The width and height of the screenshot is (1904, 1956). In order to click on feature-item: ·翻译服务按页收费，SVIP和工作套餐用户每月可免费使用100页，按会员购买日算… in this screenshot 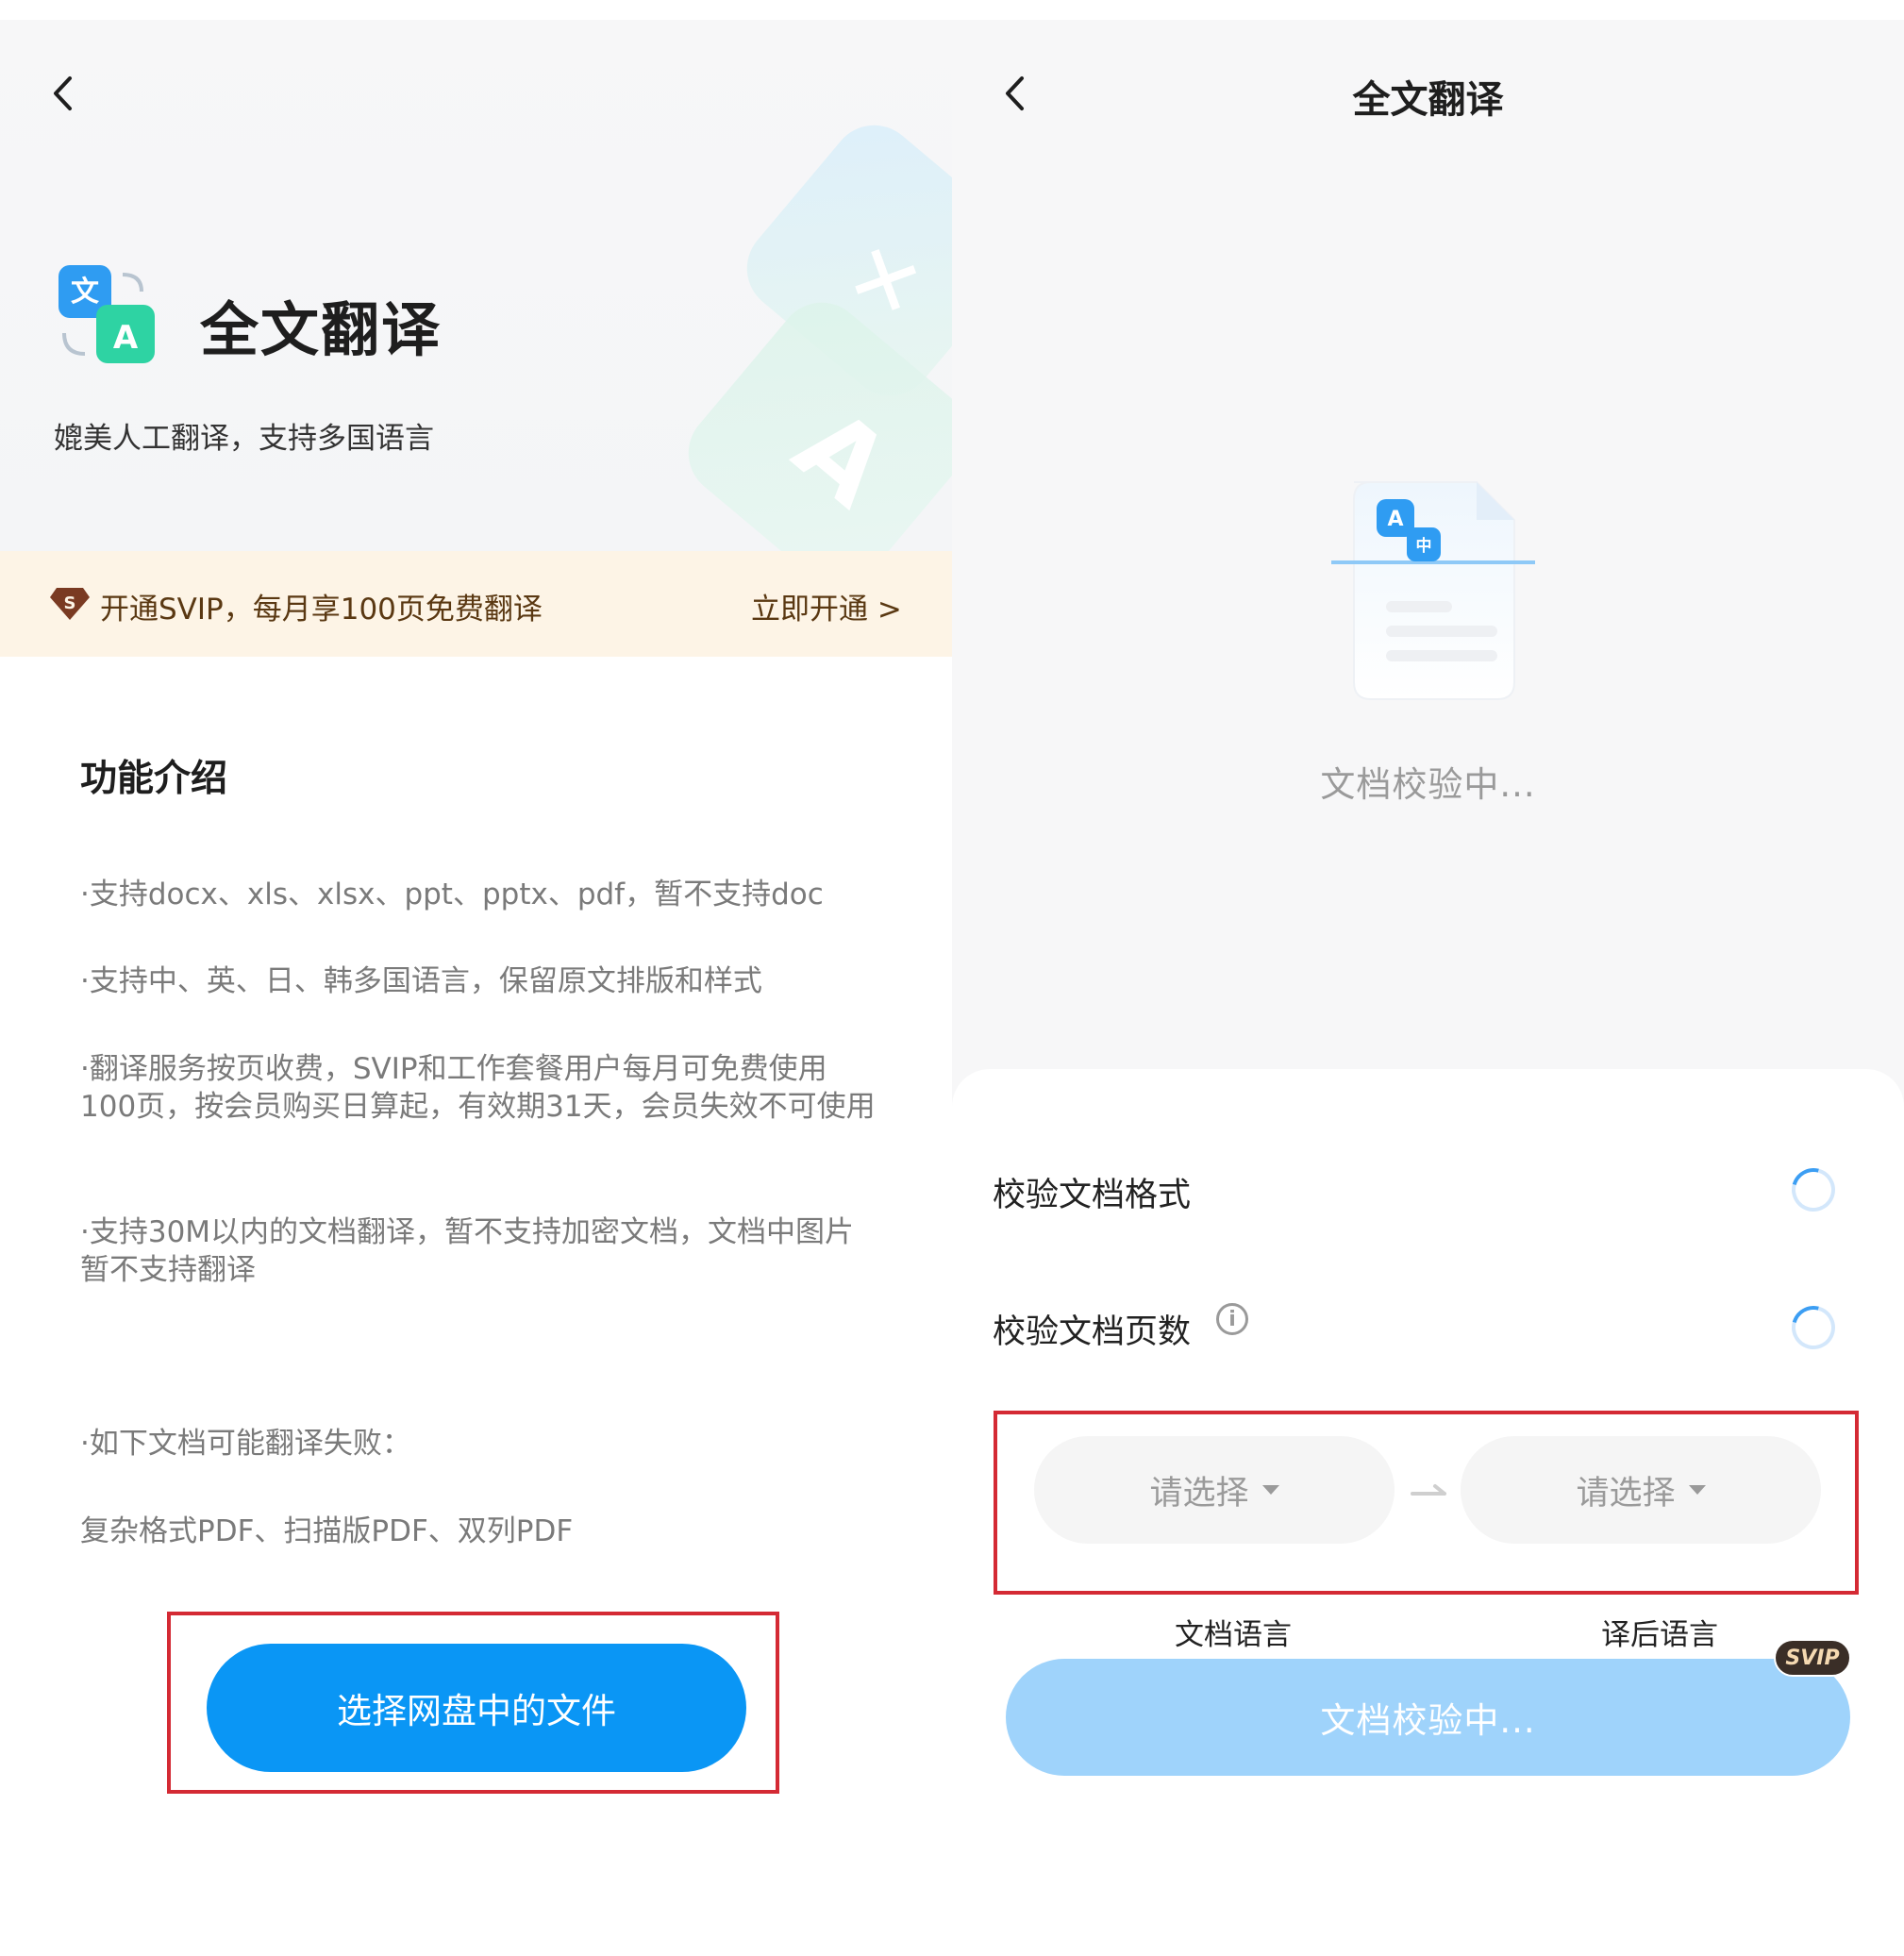, I will do `click(478, 1088)`.